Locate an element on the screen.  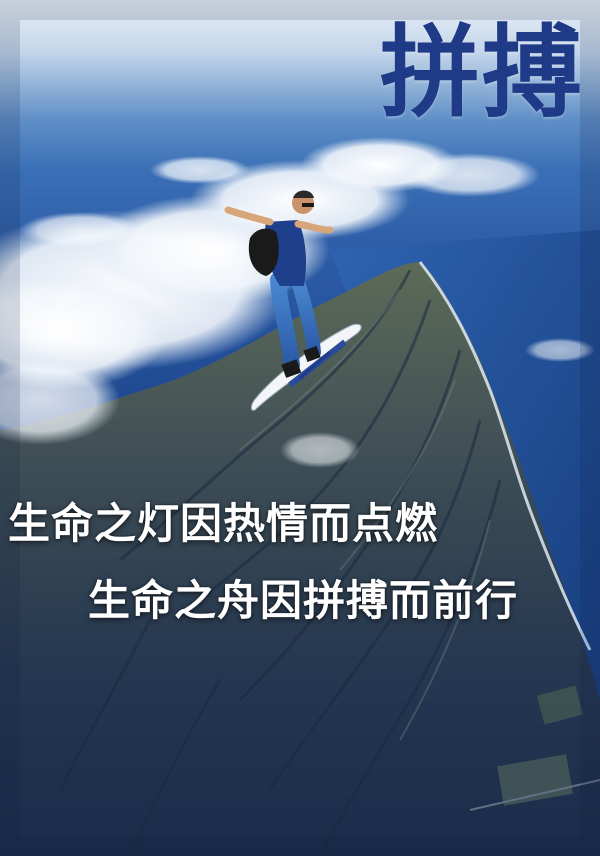
poster-title: 拼搏 is located at coordinates (482, 72).